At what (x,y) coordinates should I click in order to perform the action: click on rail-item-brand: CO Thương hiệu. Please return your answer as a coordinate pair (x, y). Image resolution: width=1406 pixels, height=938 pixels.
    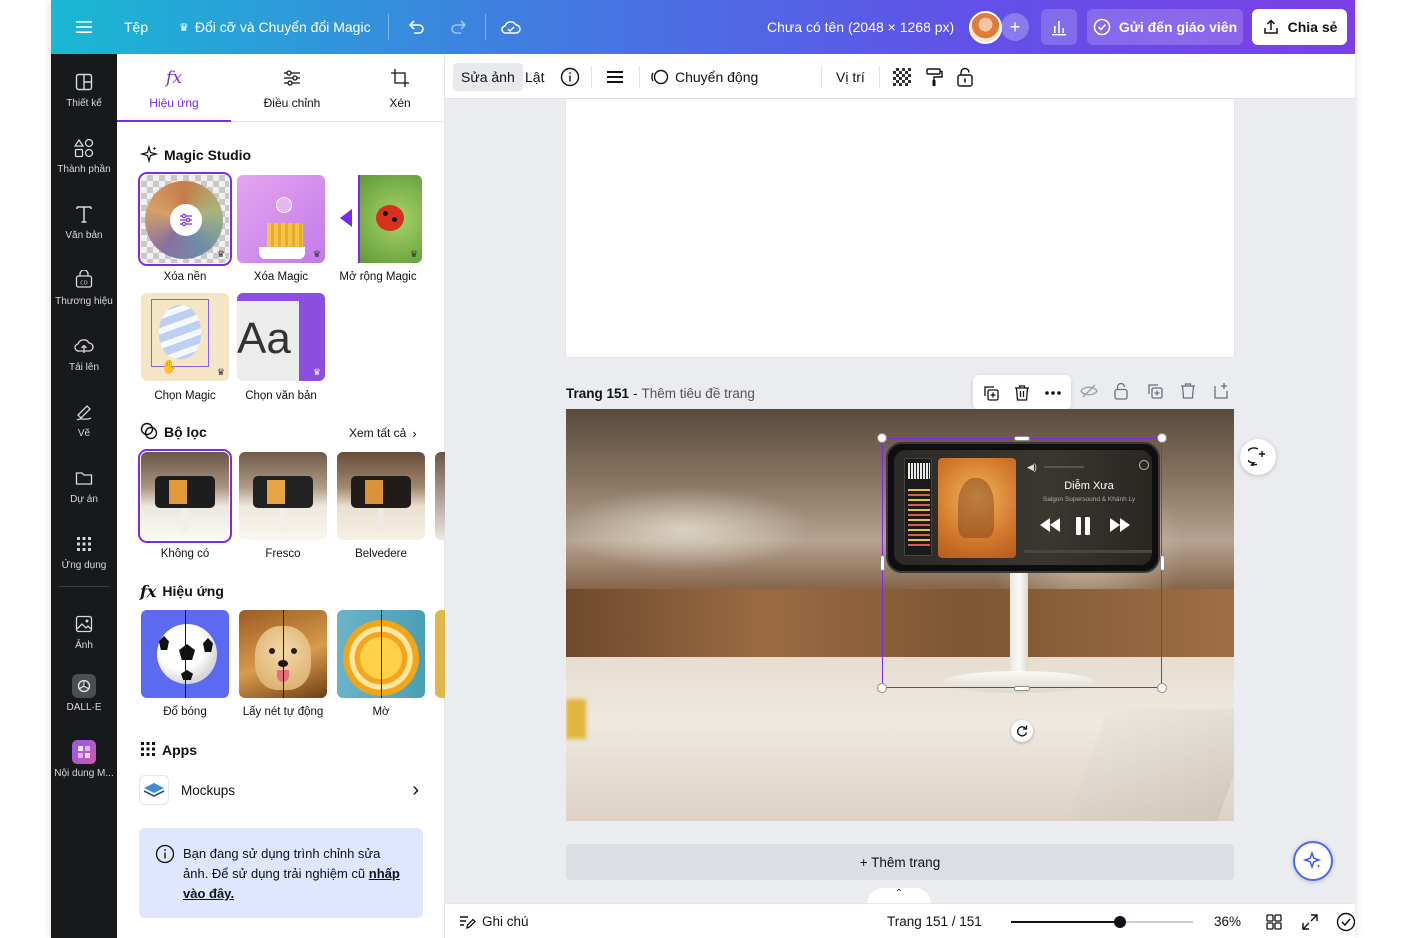
    Looking at the image, I should click on (84, 290).